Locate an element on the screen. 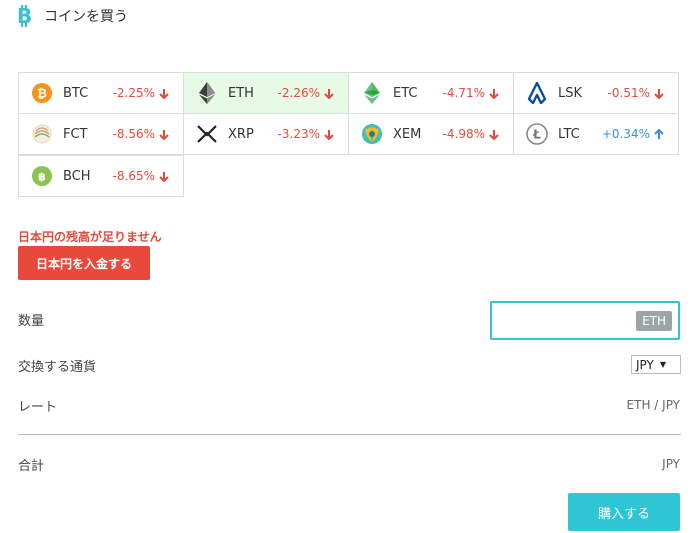  fct-icon is located at coordinates (42, 134).